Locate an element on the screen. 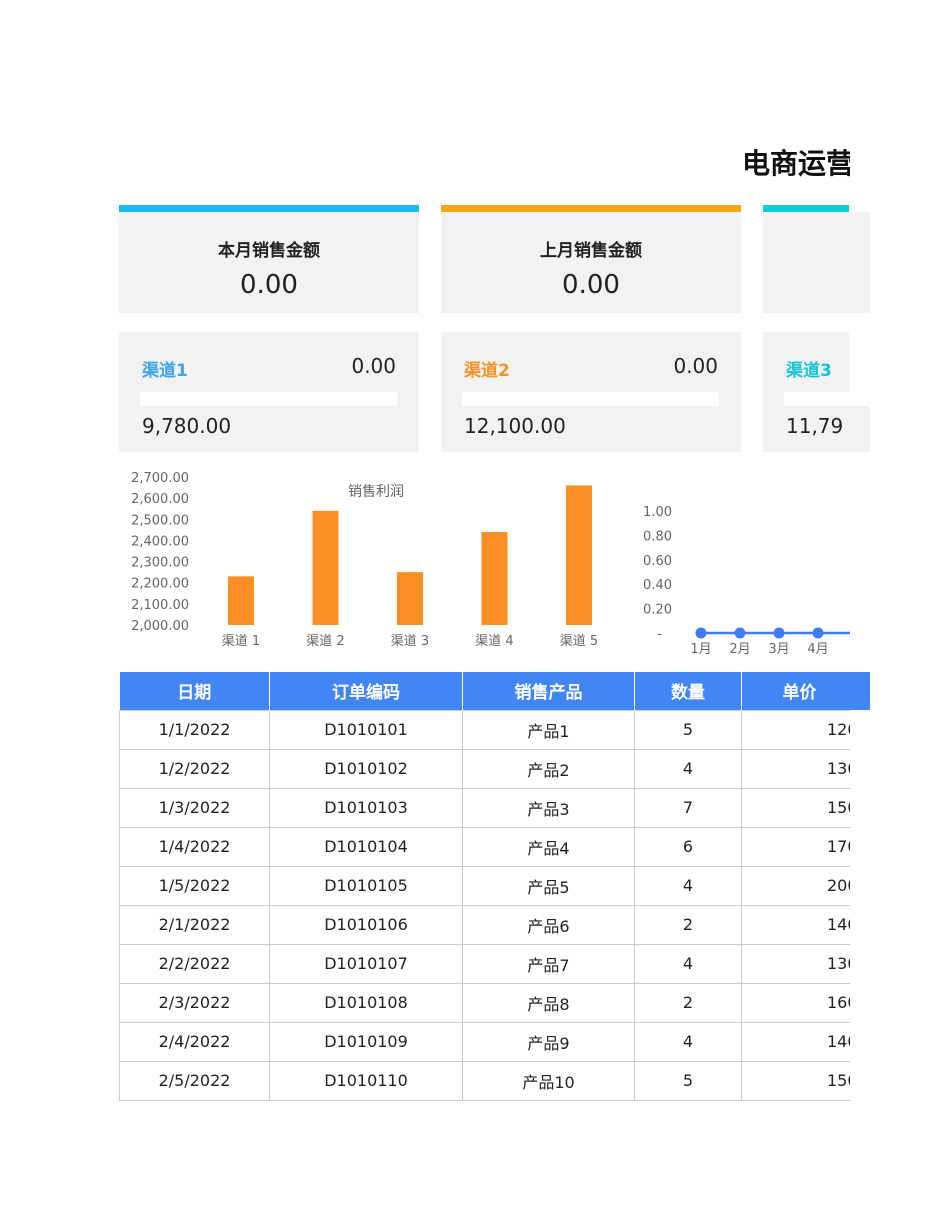  table-cell: D1010101 is located at coordinates (366, 729).